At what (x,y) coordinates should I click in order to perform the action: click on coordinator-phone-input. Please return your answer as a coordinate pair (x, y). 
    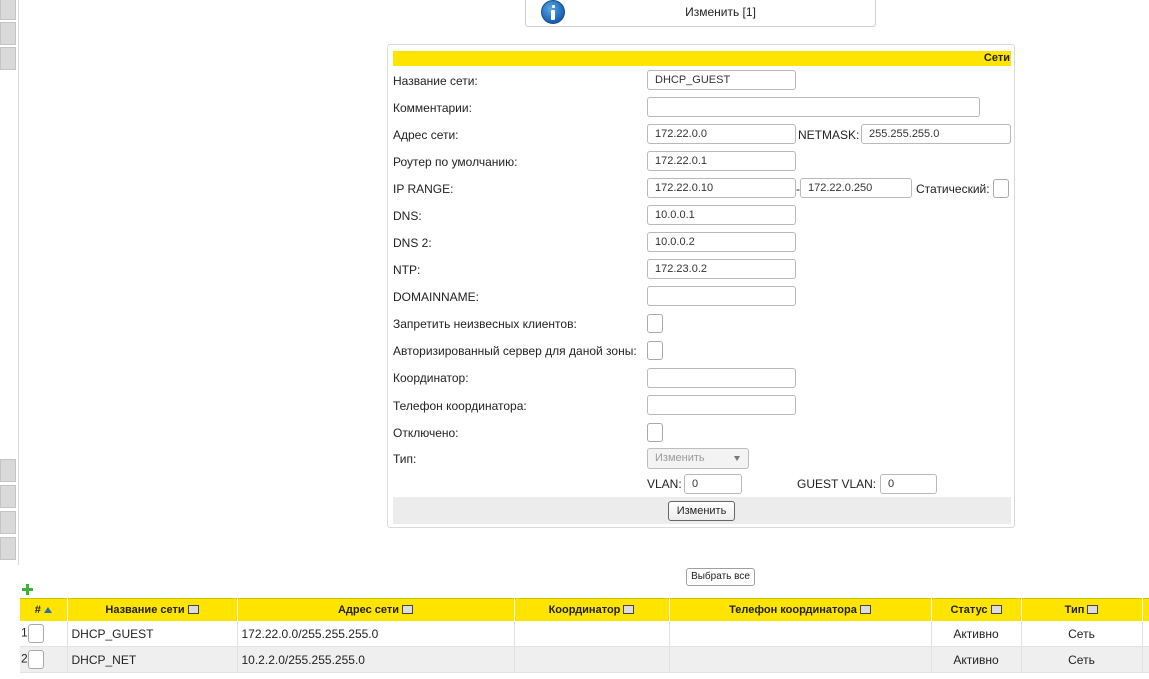
    Looking at the image, I should click on (721, 405).